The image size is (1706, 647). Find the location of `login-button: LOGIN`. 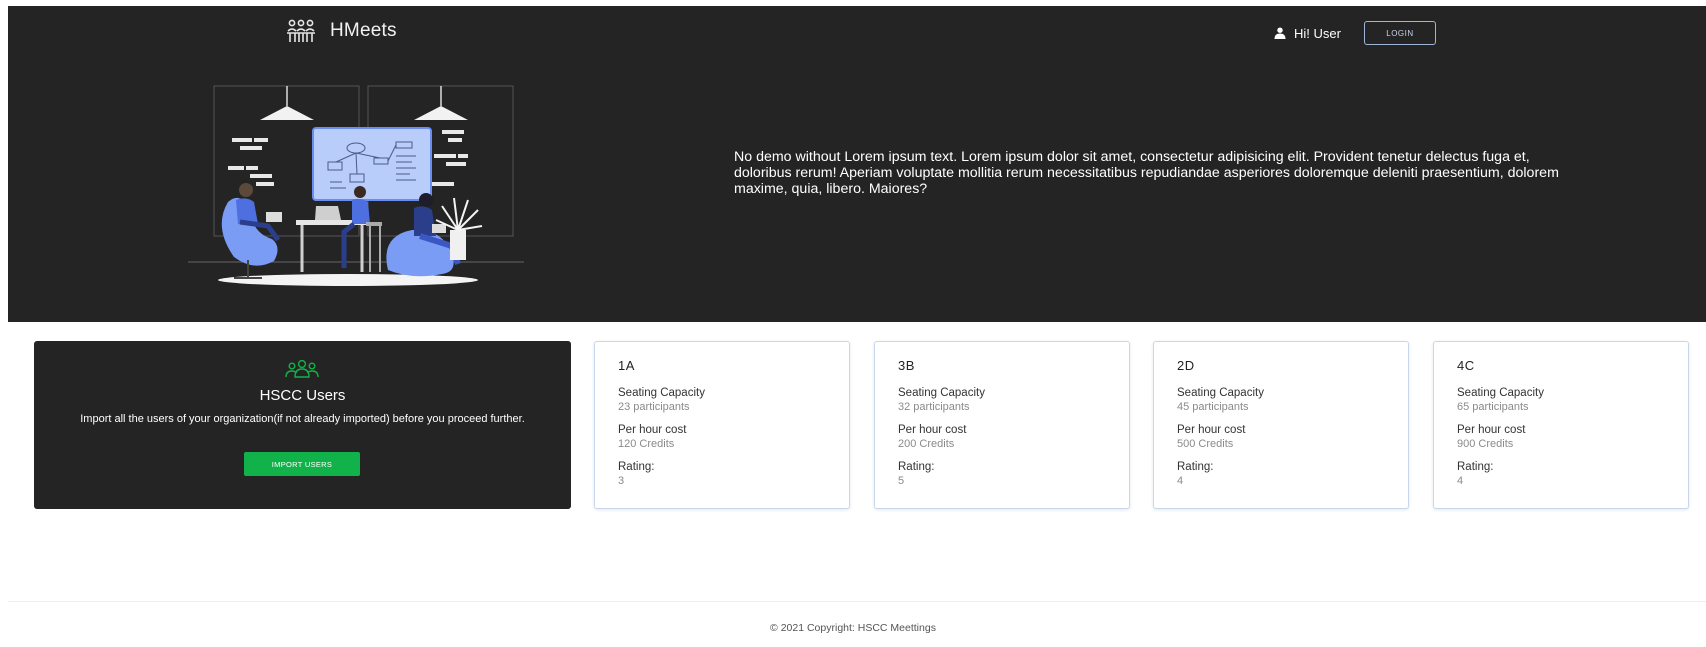

login-button: LOGIN is located at coordinates (1399, 33).